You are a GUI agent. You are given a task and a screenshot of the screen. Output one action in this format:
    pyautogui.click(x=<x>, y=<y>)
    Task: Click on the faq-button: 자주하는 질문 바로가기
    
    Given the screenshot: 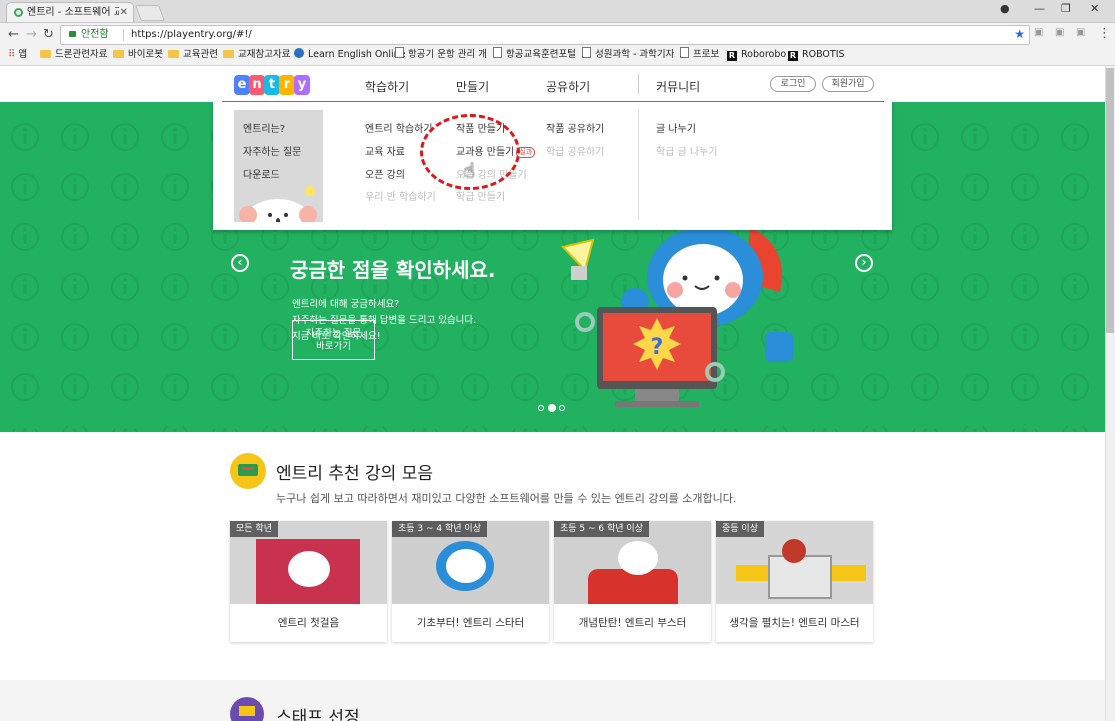 What is the action you would take?
    pyautogui.click(x=333, y=340)
    